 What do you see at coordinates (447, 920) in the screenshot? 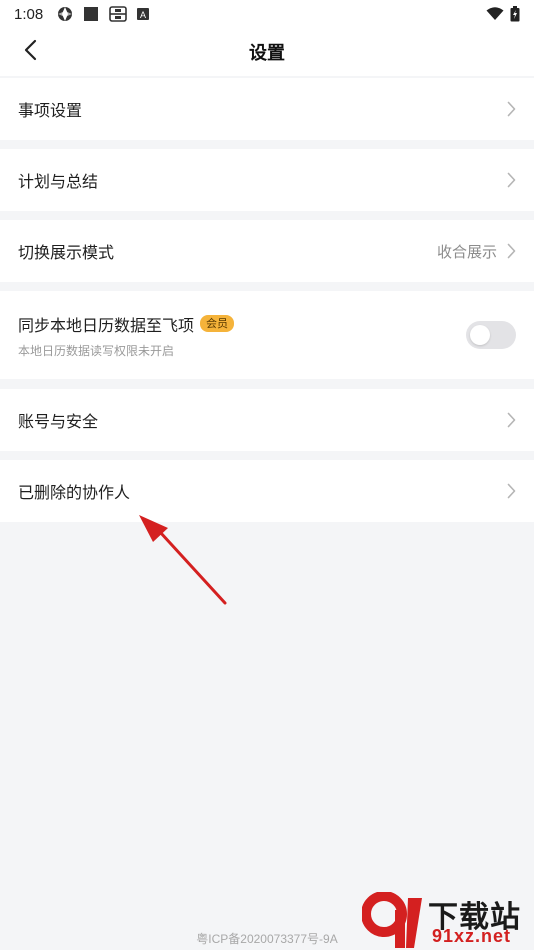
I see `watermark-logo: 下载站 91xz.net` at bounding box center [447, 920].